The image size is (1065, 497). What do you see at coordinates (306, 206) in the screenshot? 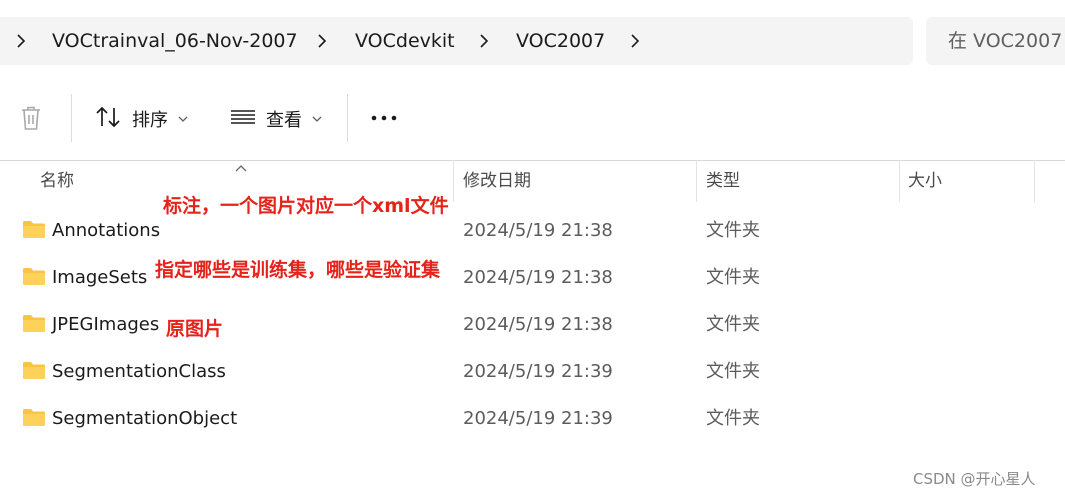
I see `annotation-note-annotations: 标注，一个图片对应一个xml文件` at bounding box center [306, 206].